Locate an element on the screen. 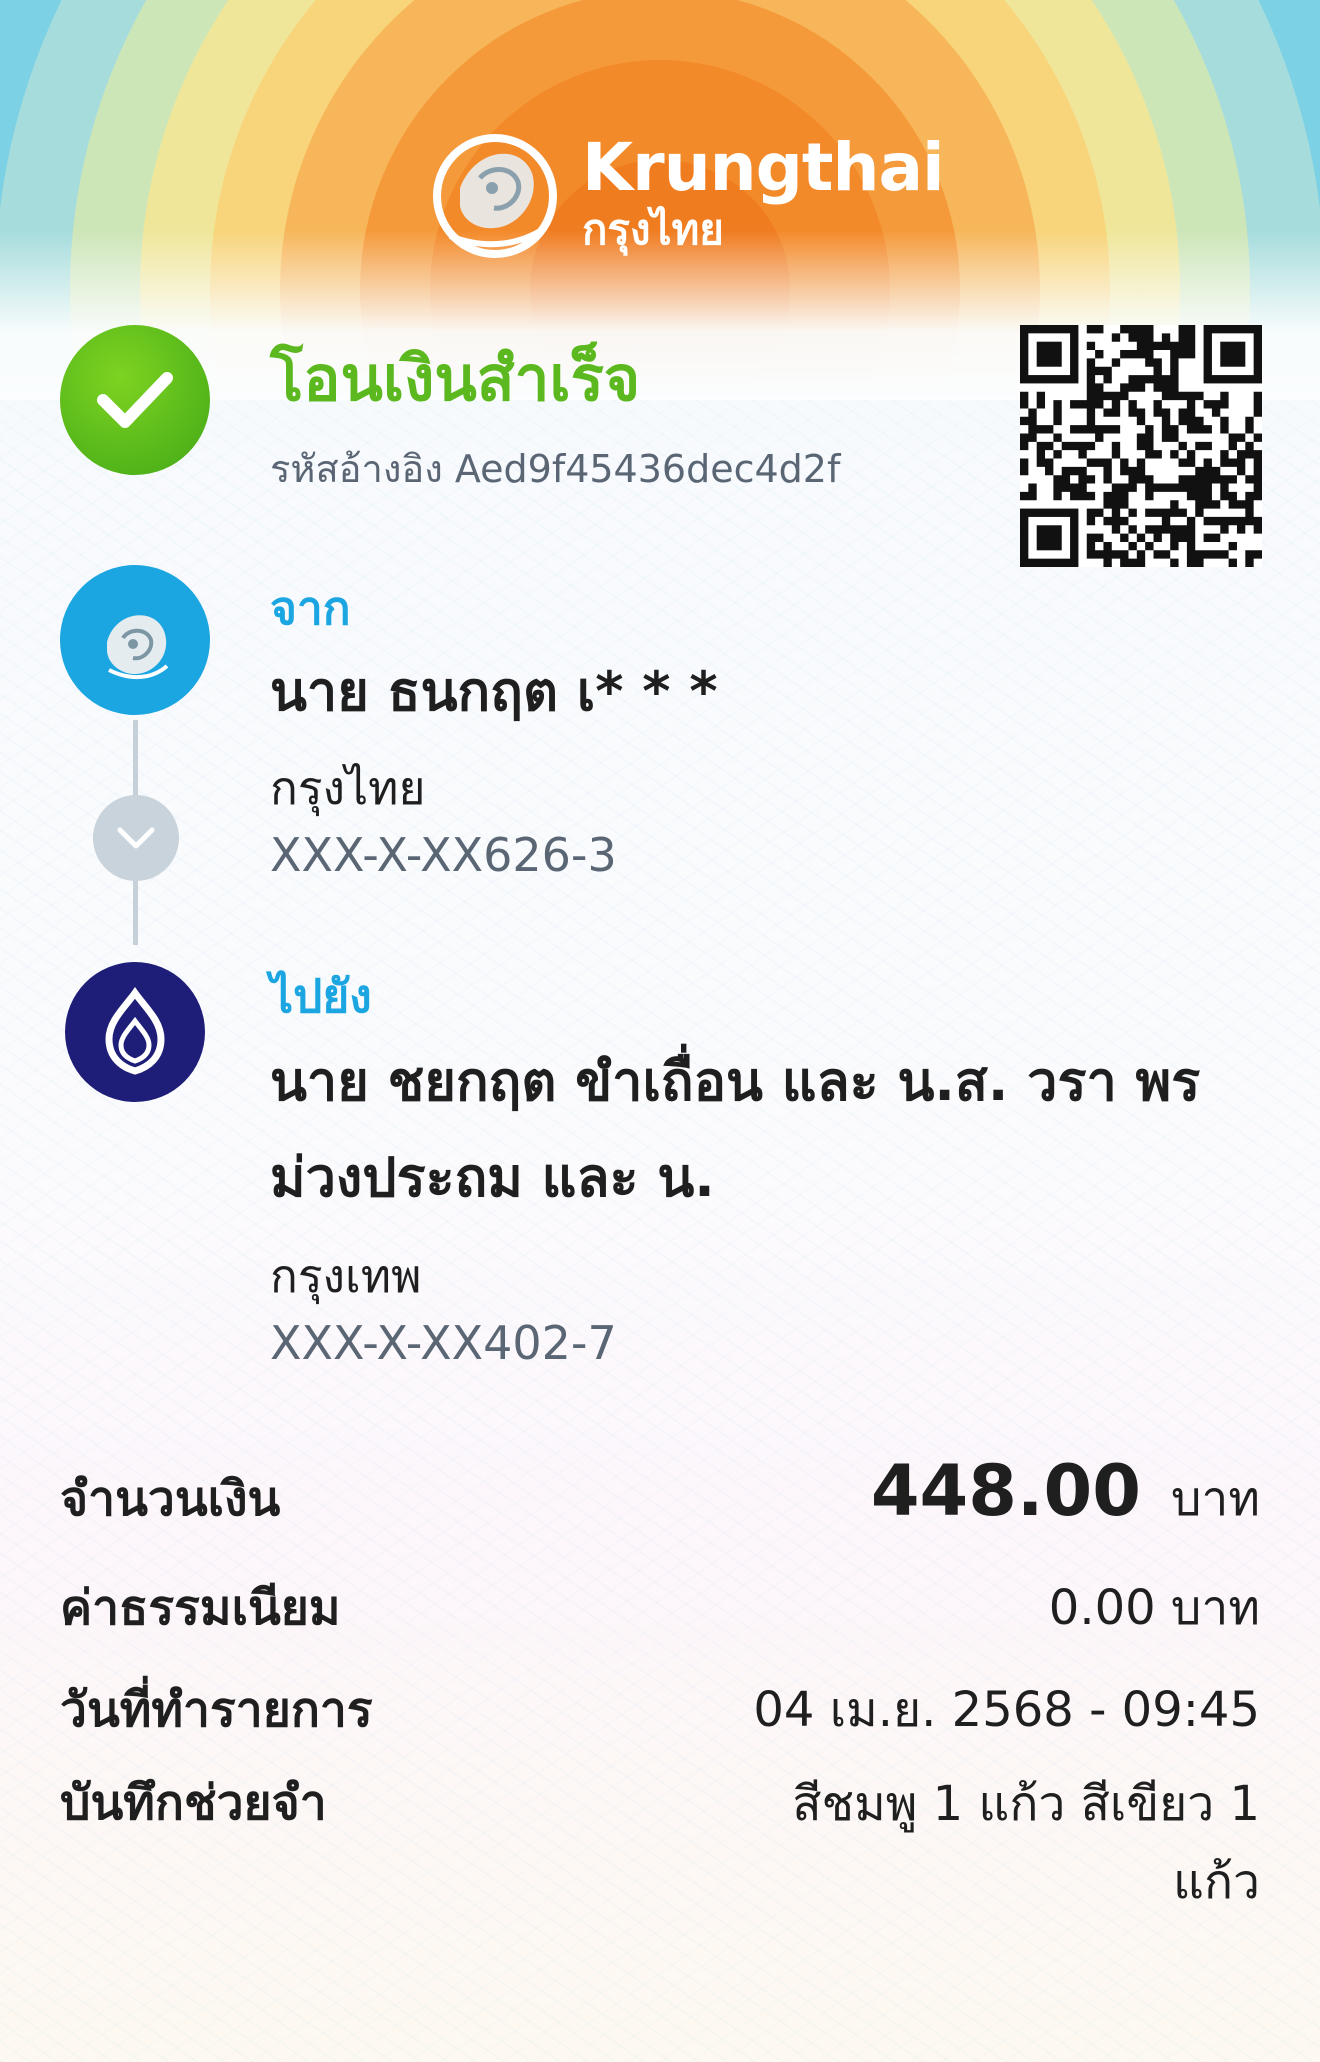 The width and height of the screenshot is (1320, 2062). transfer-success-title: โอนเงินสำเร็จ is located at coordinates (455, 378).